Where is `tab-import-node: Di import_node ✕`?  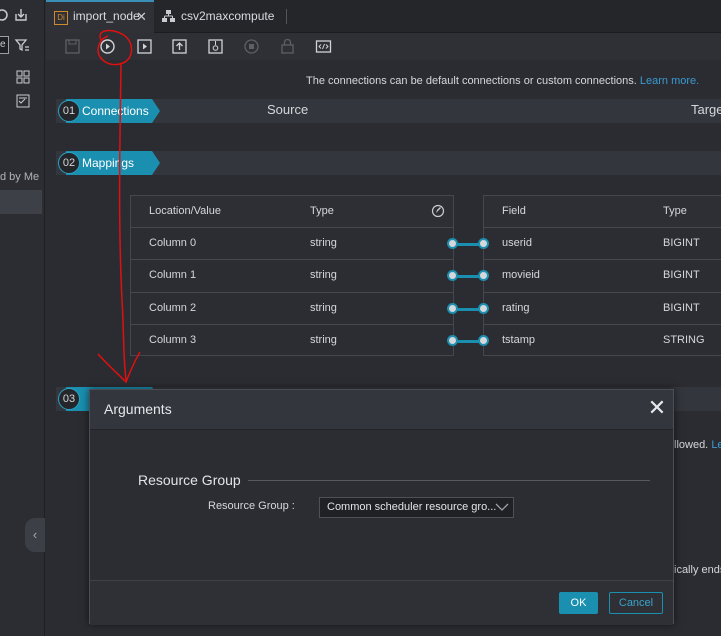
tab-import-node: Di import_node ✕ is located at coordinates (100, 16).